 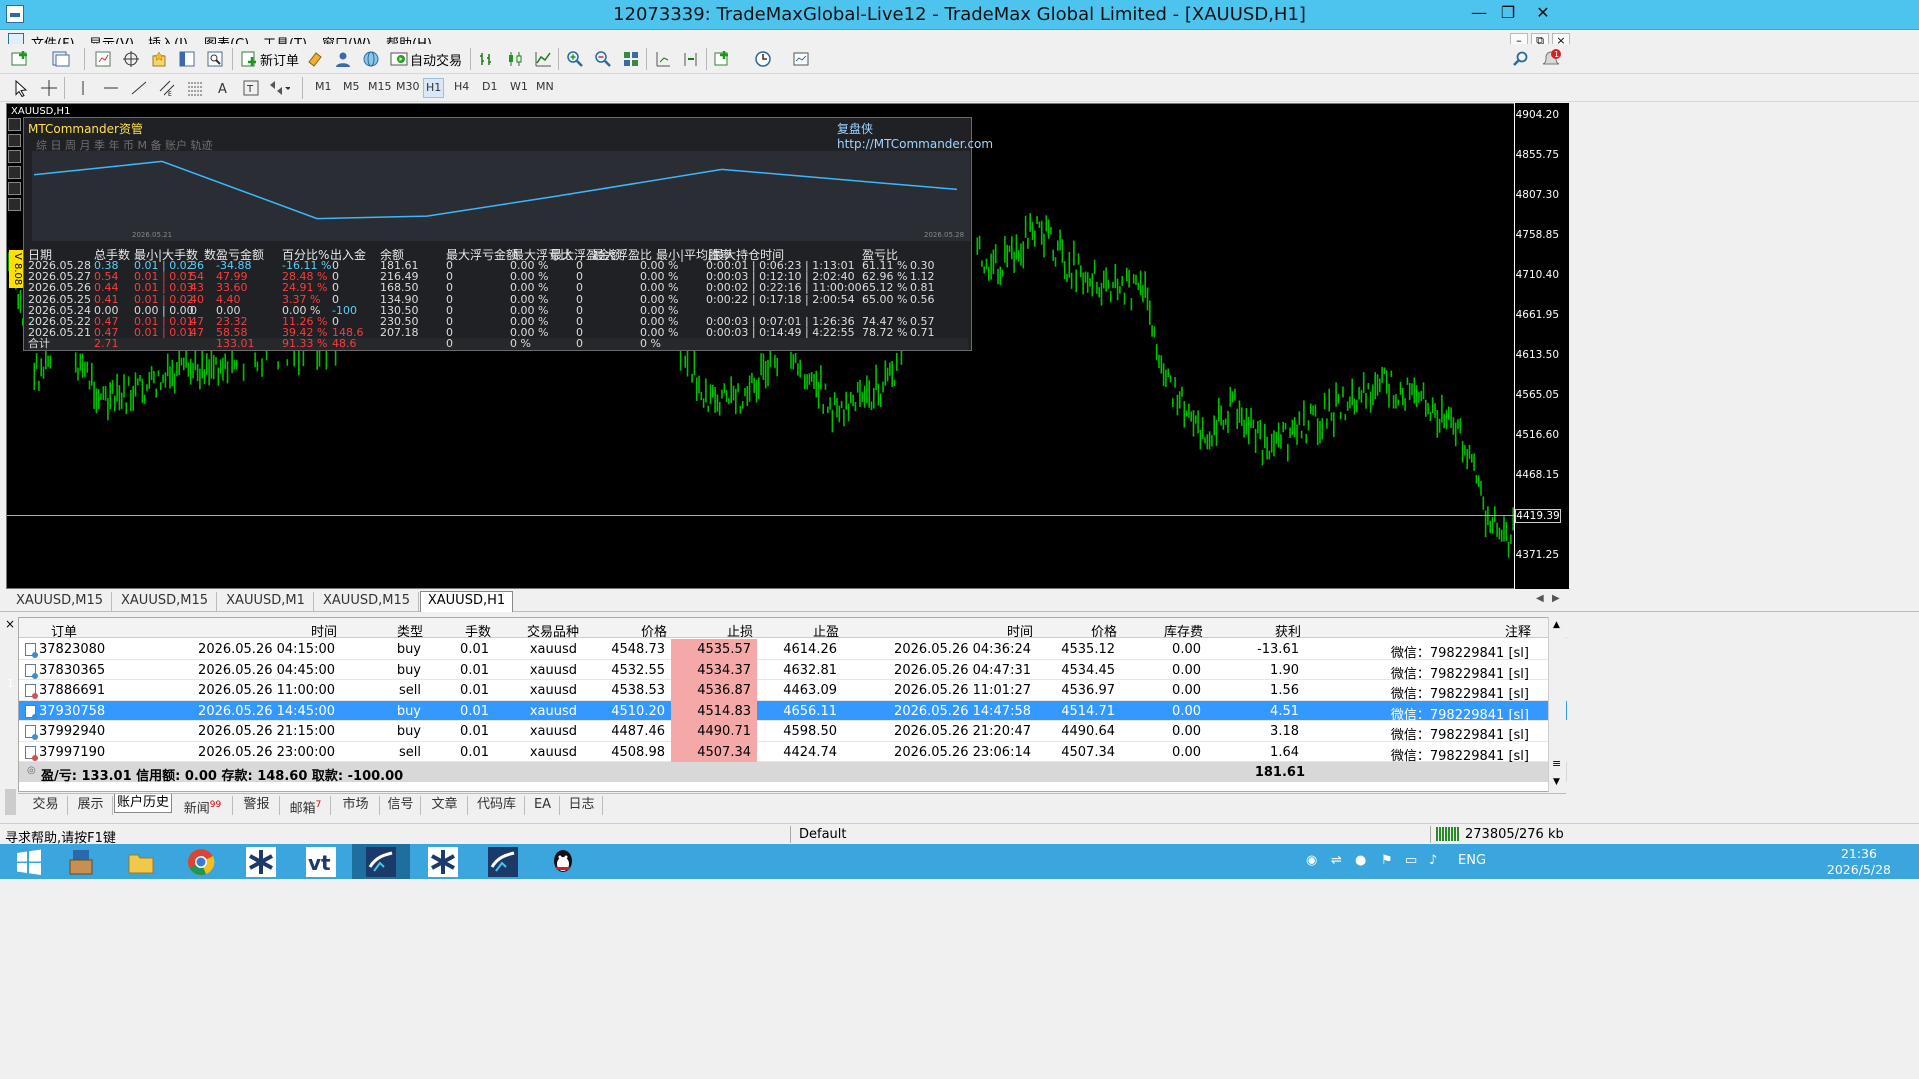 I want to click on timeframe-m30: M30, so click(x=408, y=86).